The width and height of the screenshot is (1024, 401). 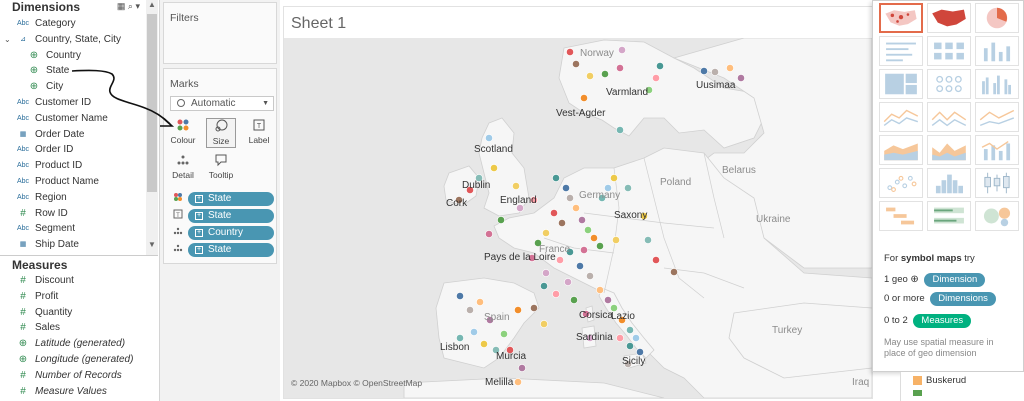 I want to click on search-icon: ⌕, so click(x=130, y=6).